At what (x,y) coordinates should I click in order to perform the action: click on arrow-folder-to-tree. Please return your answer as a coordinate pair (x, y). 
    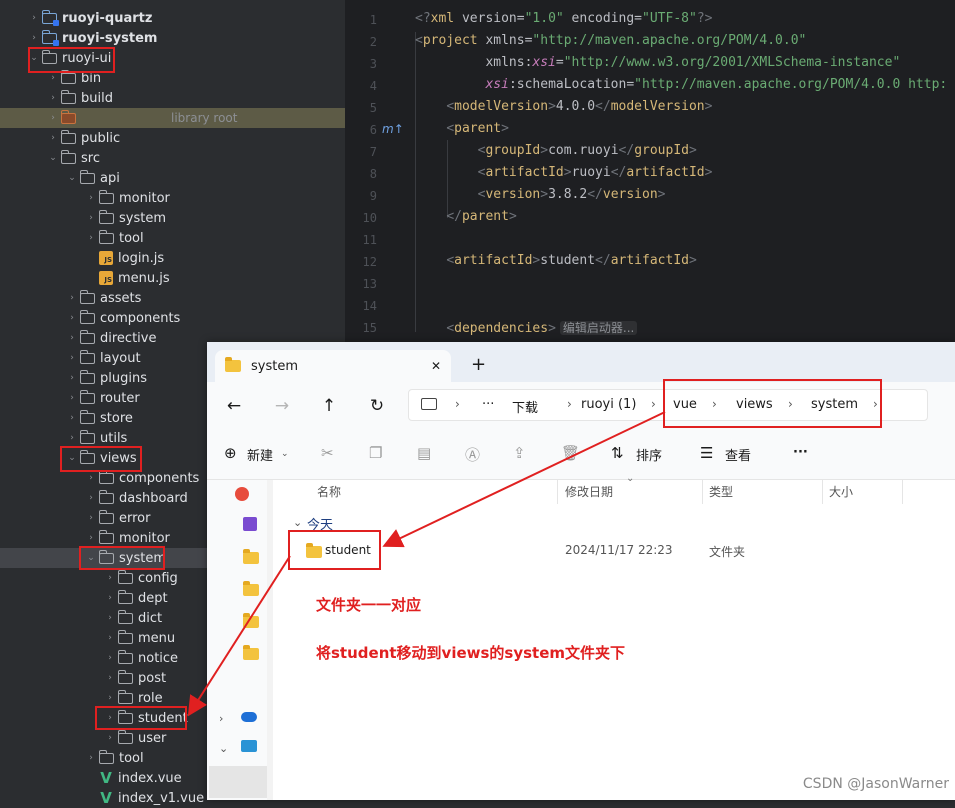
    Looking at the image, I should click on (239, 636).